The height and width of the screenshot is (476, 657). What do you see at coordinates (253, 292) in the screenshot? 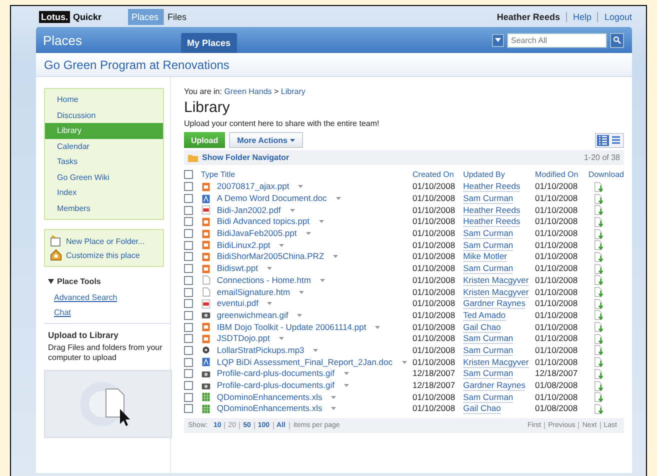
I see `file-link: emailSignature.htm` at bounding box center [253, 292].